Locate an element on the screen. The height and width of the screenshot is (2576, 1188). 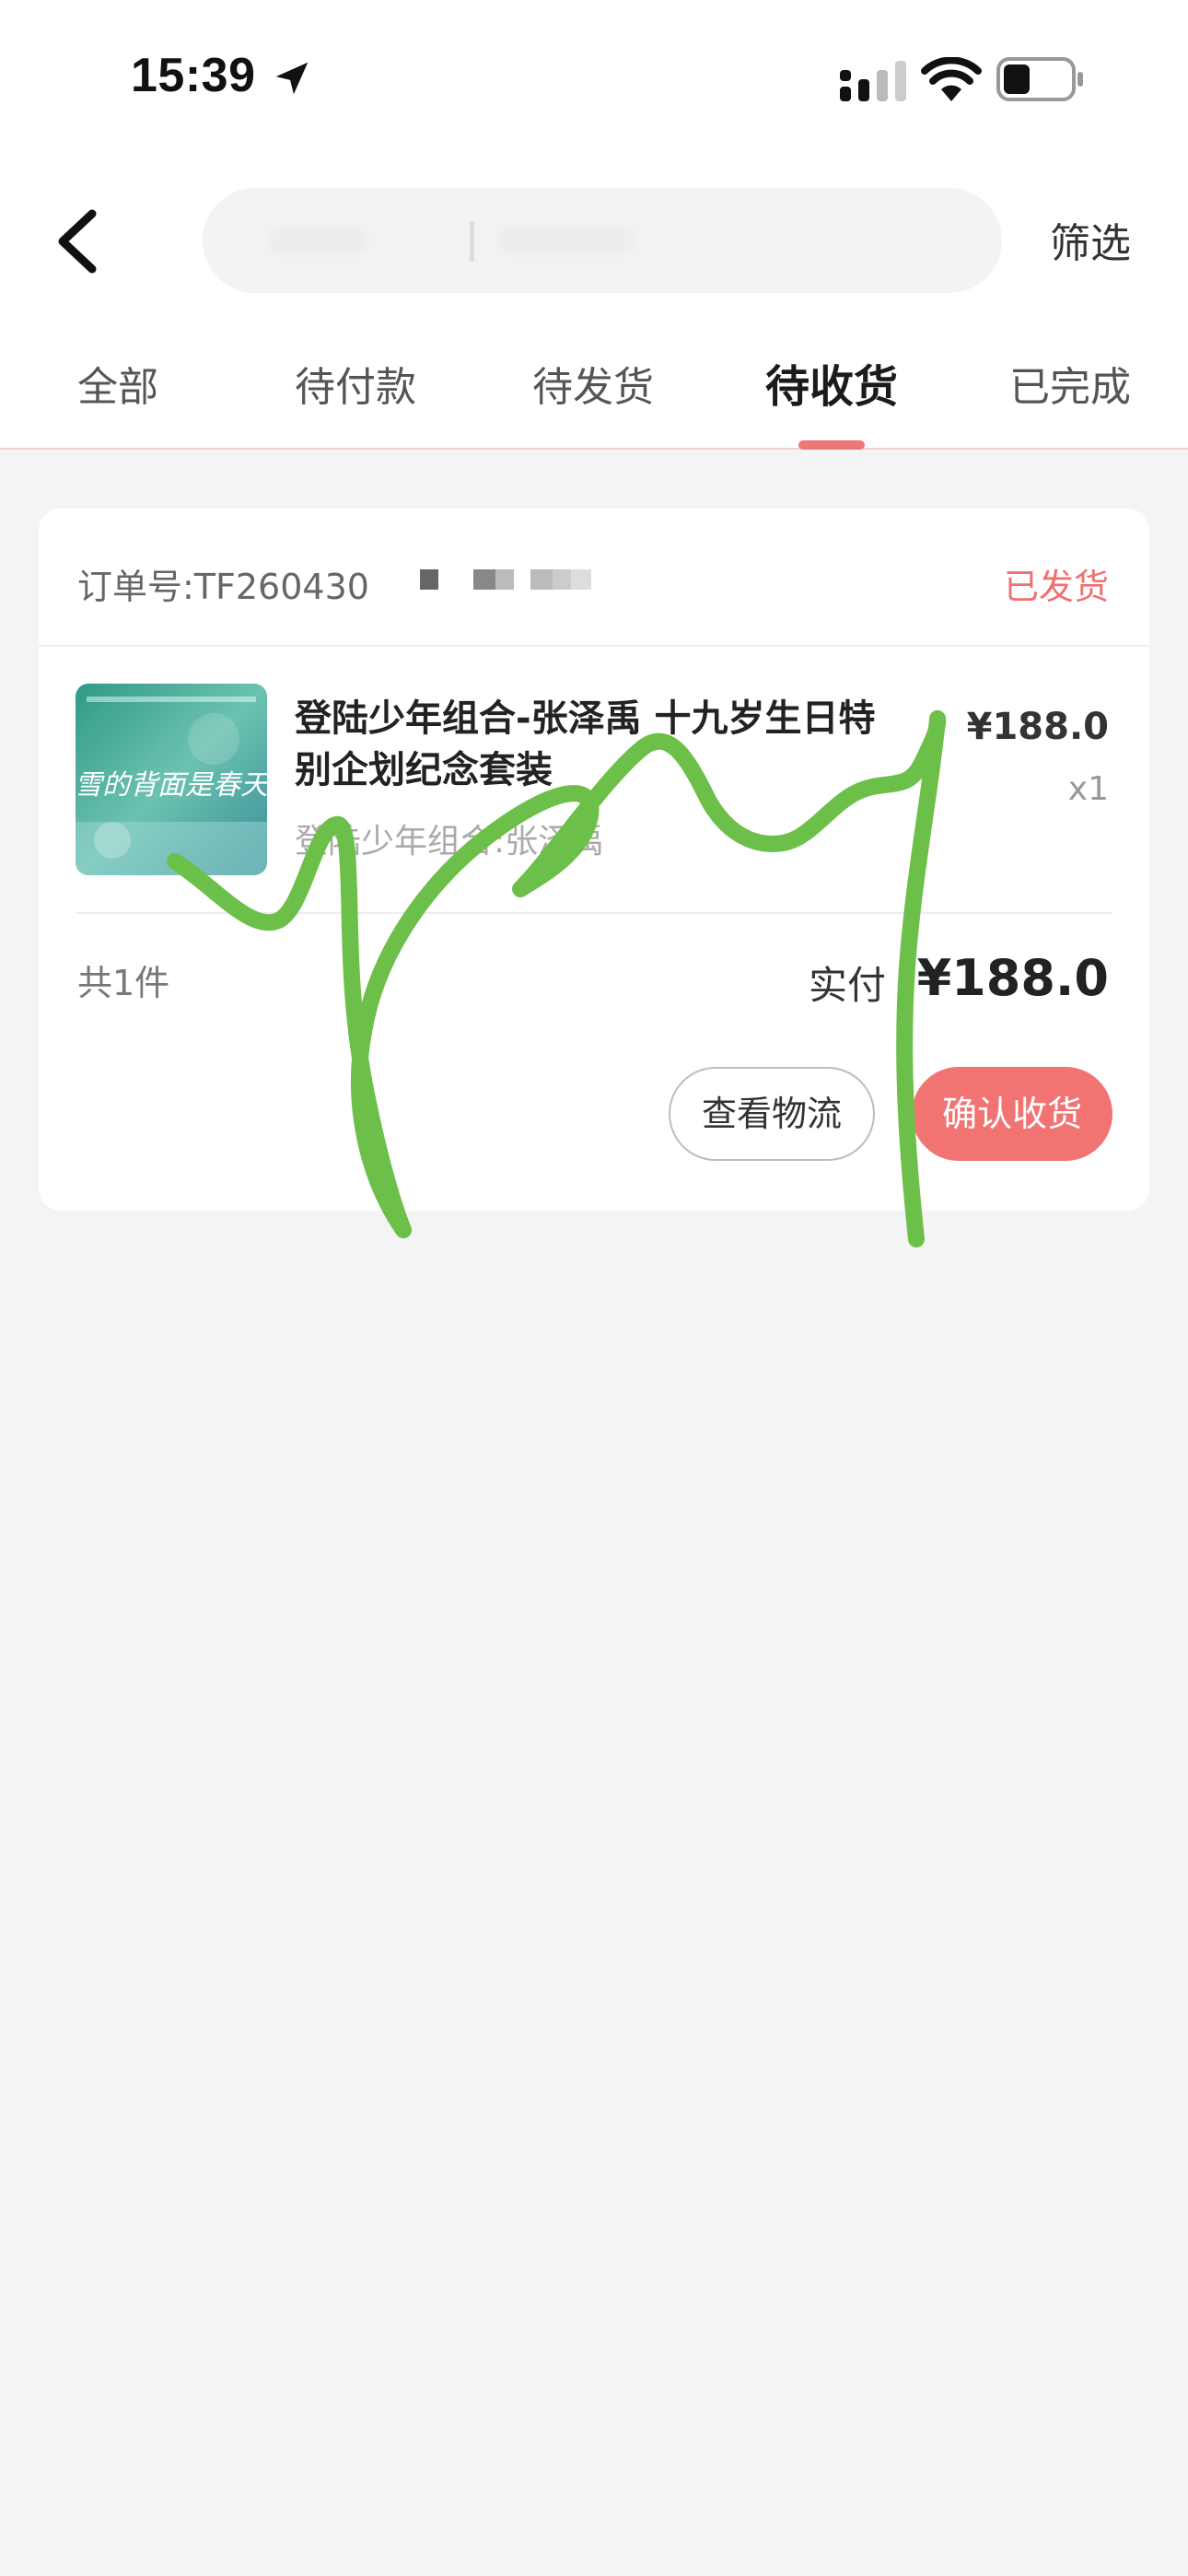
tab-all: 全部 is located at coordinates (118, 383).